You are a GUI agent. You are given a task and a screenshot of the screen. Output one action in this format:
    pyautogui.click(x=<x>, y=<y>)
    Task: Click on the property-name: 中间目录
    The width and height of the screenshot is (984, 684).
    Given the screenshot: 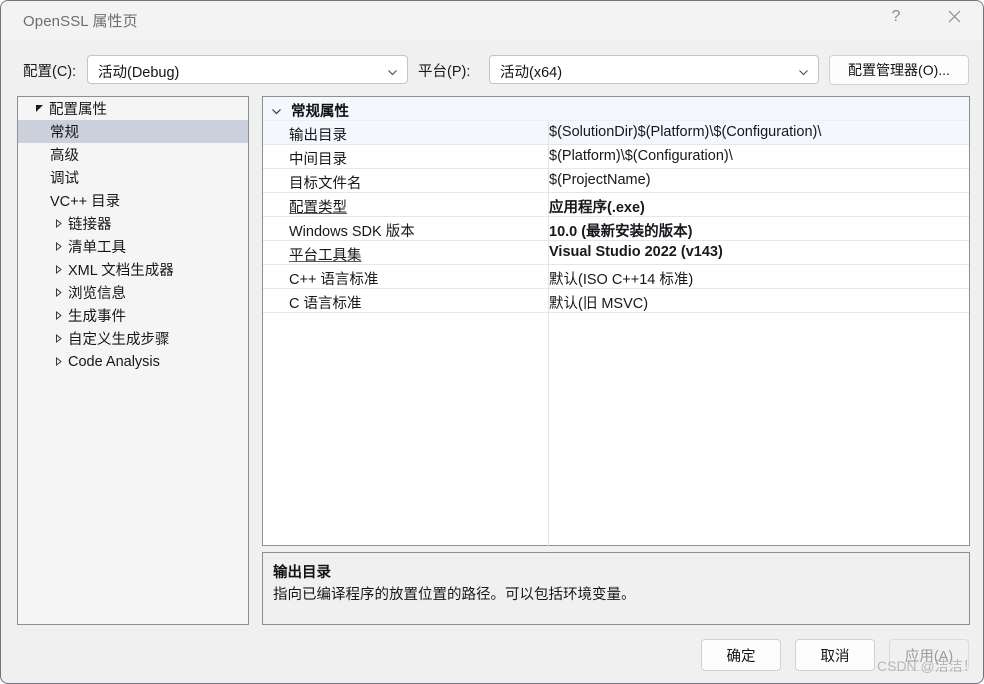 What is the action you would take?
    pyautogui.click(x=318, y=160)
    